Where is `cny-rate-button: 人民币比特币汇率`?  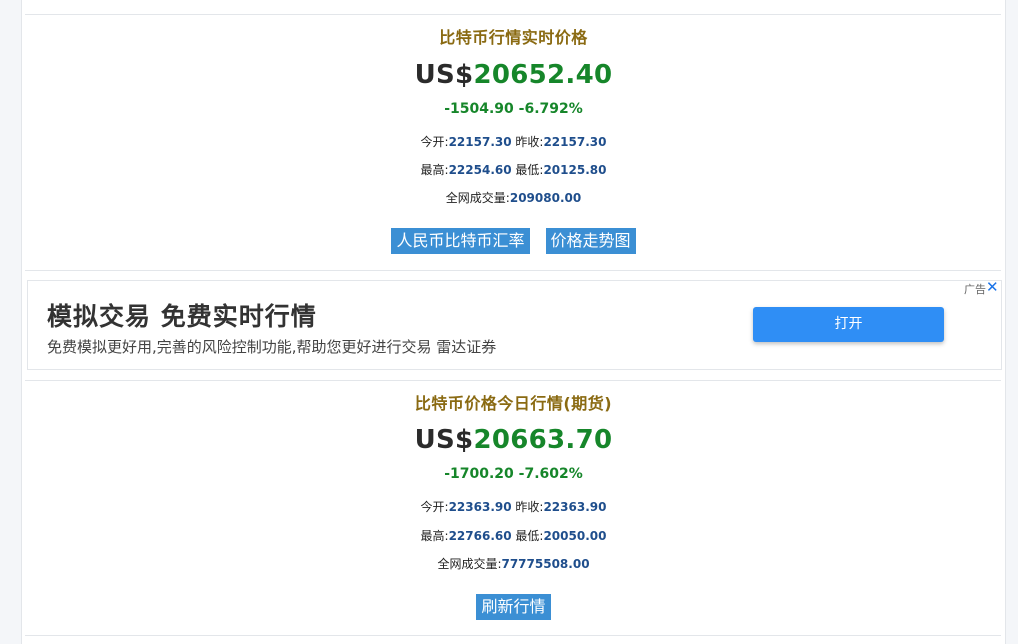 cny-rate-button: 人民币比特币汇率 is located at coordinates (460, 241).